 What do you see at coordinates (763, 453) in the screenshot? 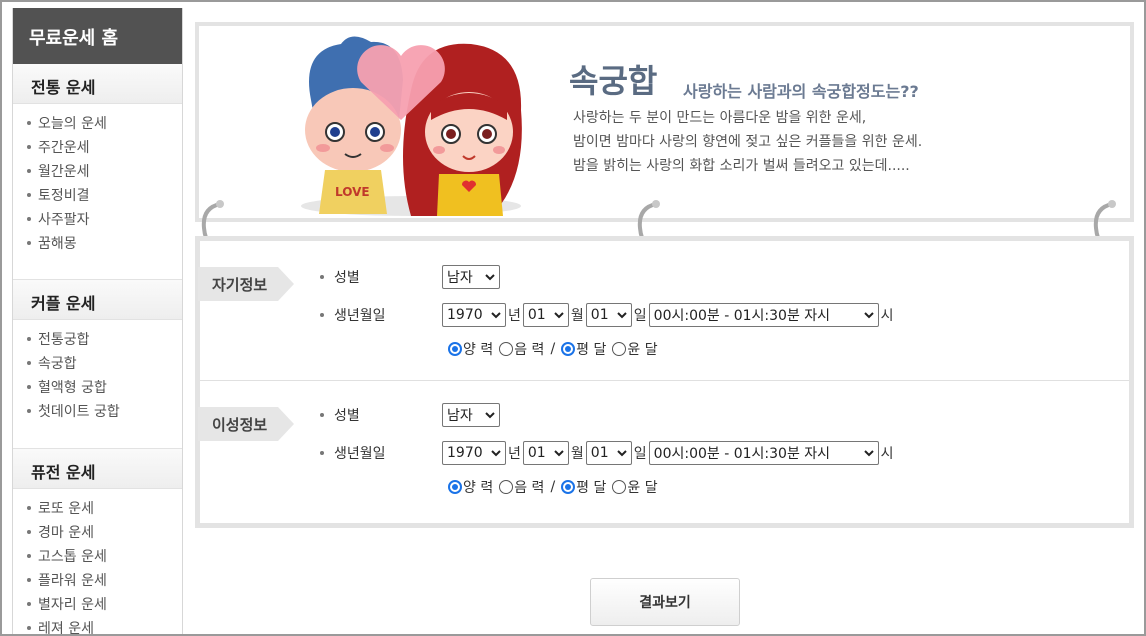
I see `partner-hour-select: 00시:00분 - 01시:30분 자시` at bounding box center [763, 453].